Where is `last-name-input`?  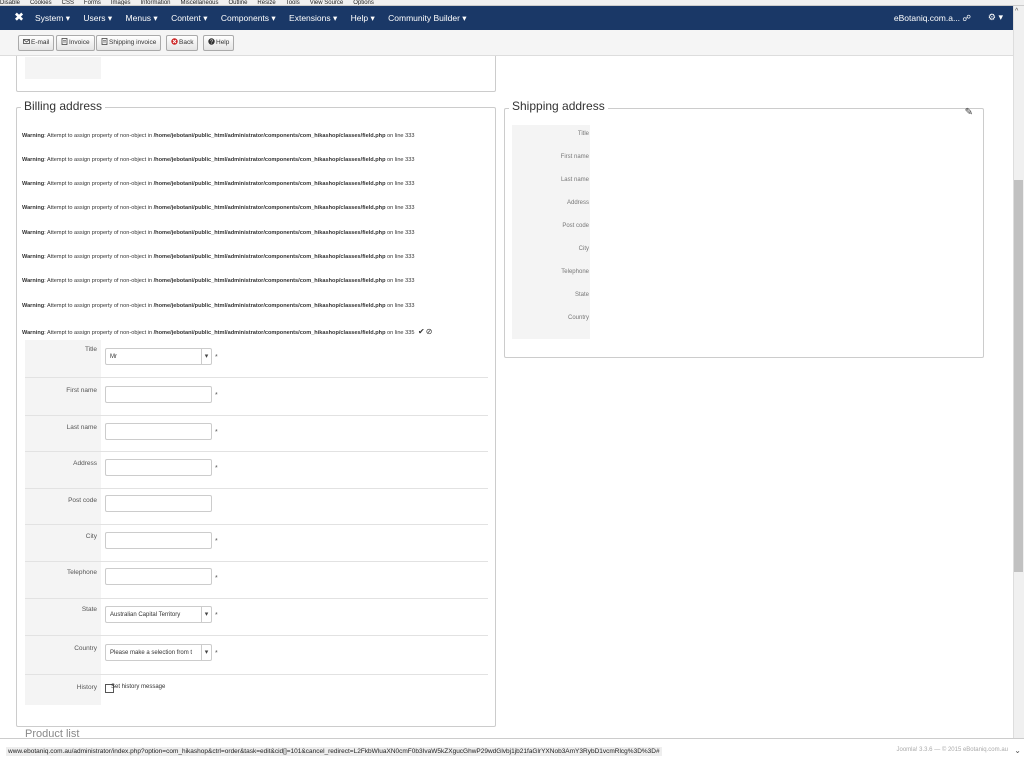
last-name-input is located at coordinates (158, 431).